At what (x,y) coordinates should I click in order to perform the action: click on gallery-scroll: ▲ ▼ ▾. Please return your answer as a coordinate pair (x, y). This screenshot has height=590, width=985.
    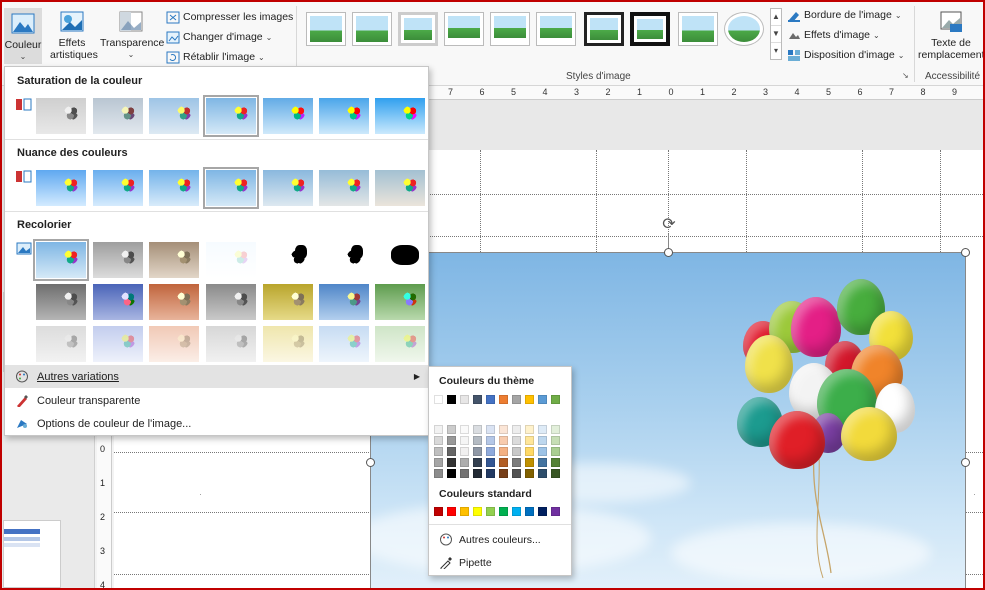
    Looking at the image, I should click on (776, 34).